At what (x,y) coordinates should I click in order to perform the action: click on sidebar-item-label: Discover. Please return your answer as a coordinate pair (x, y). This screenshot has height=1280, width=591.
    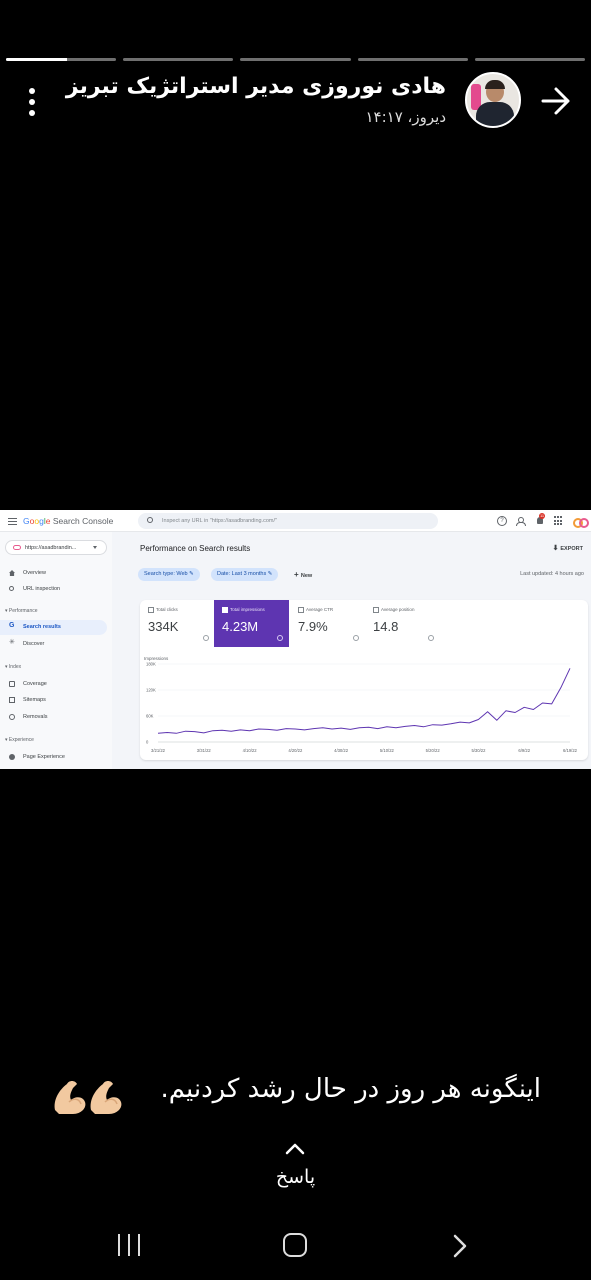
    Looking at the image, I should click on (34, 644).